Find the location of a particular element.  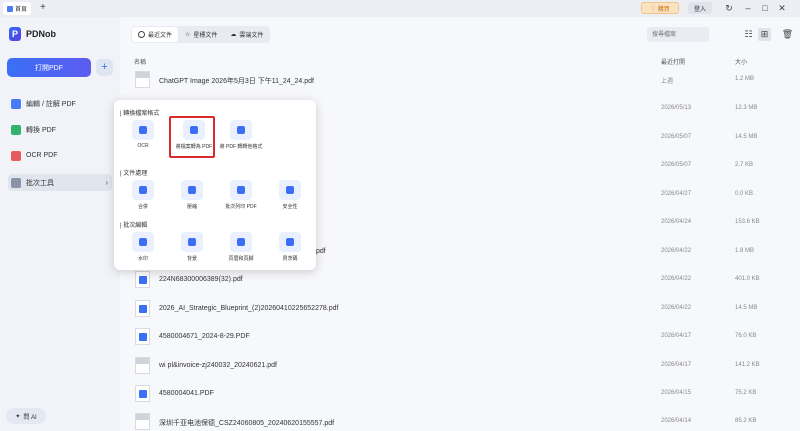

tab-starred: ☆ 星標文件 is located at coordinates (201, 34).